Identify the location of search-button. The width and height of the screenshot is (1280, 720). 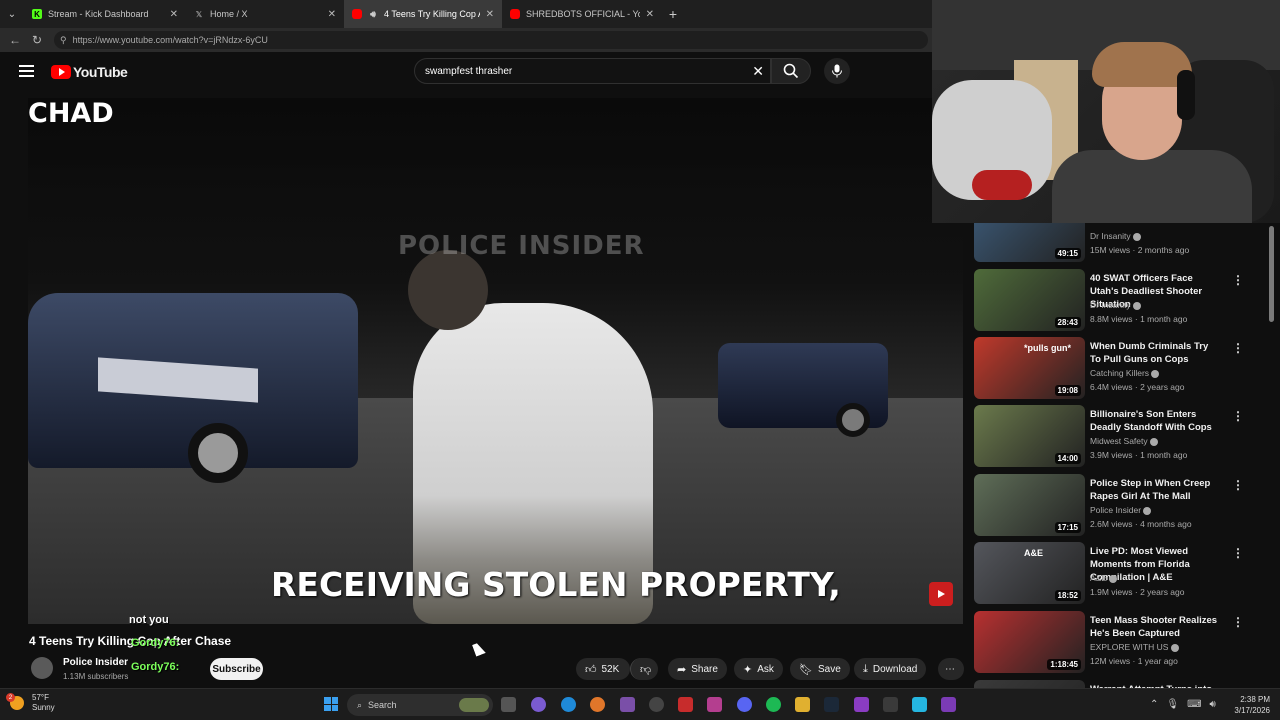
(791, 71).